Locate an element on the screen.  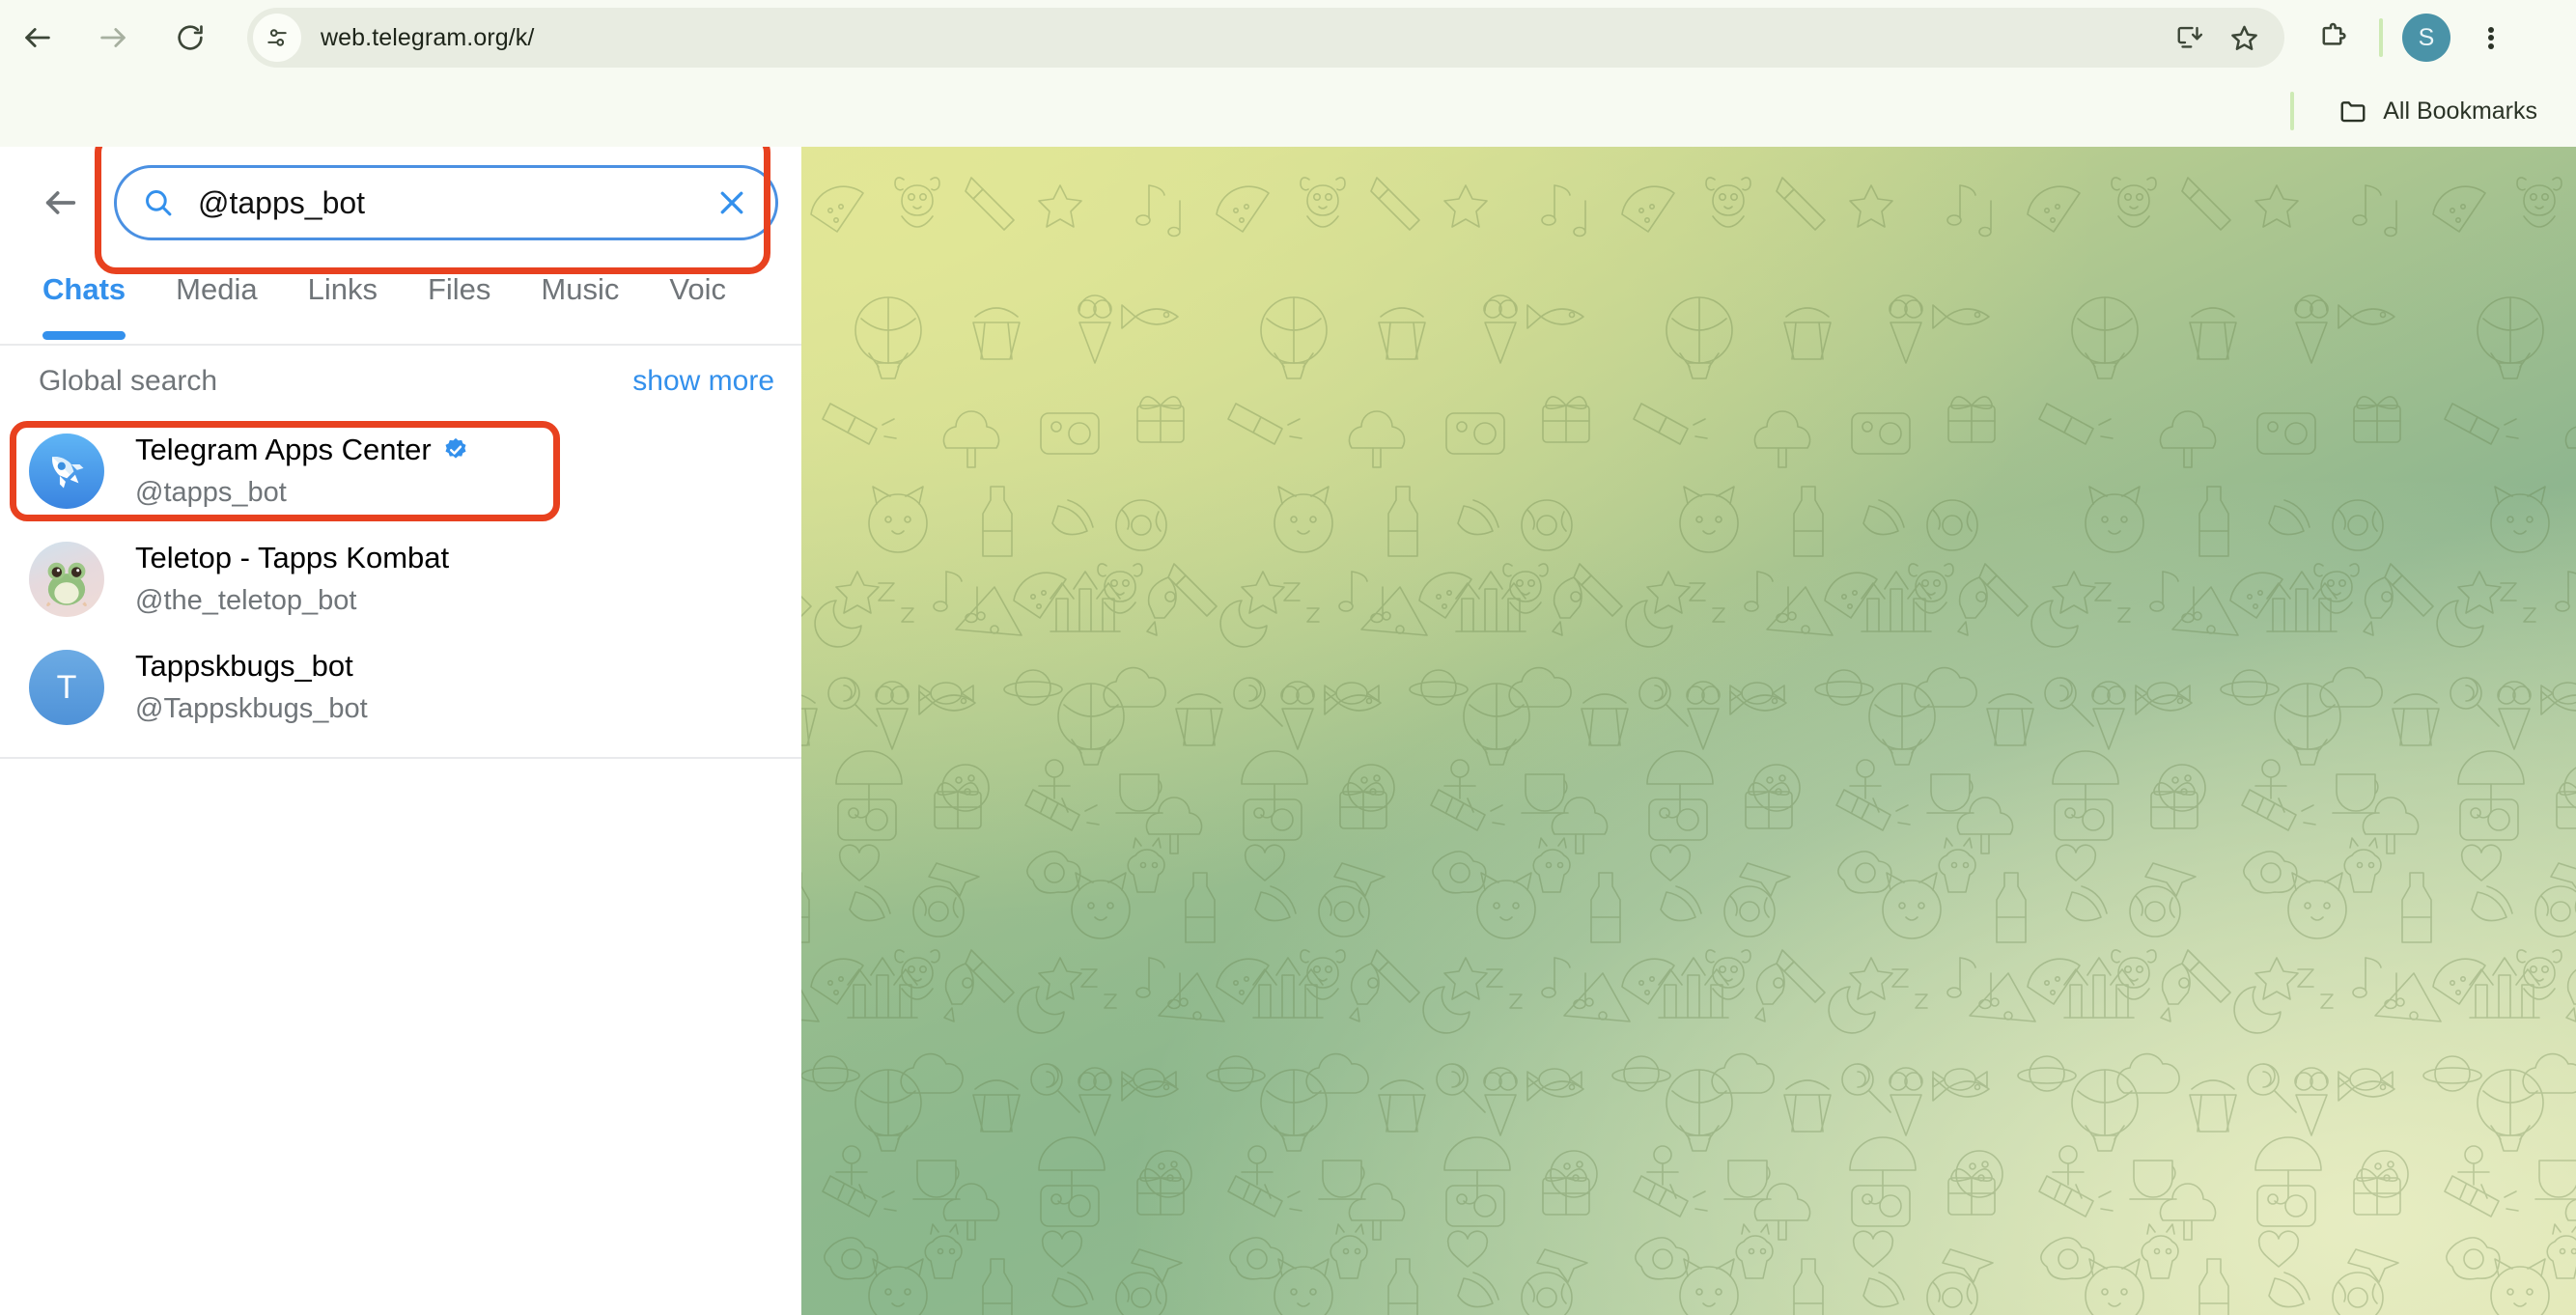
avatar-letter: T is located at coordinates (66, 687).